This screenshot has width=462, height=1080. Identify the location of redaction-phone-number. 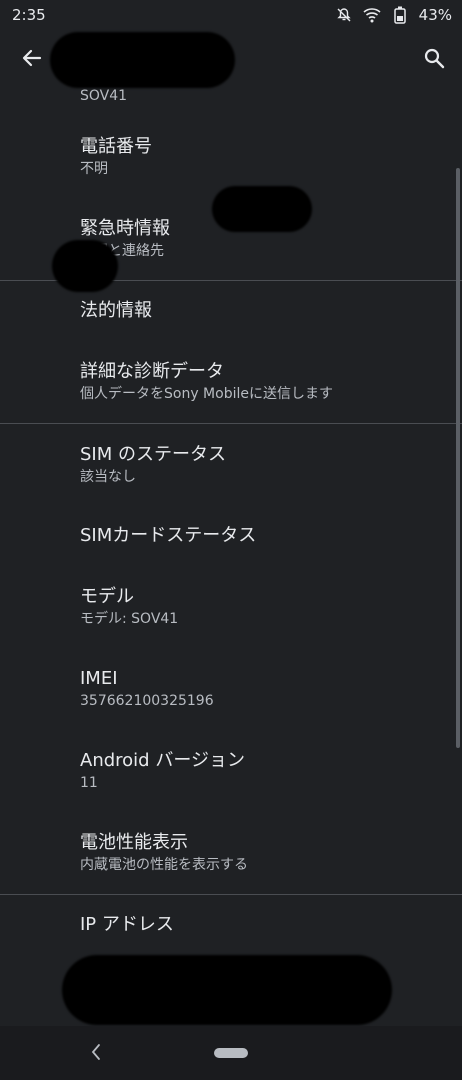
(262, 209).